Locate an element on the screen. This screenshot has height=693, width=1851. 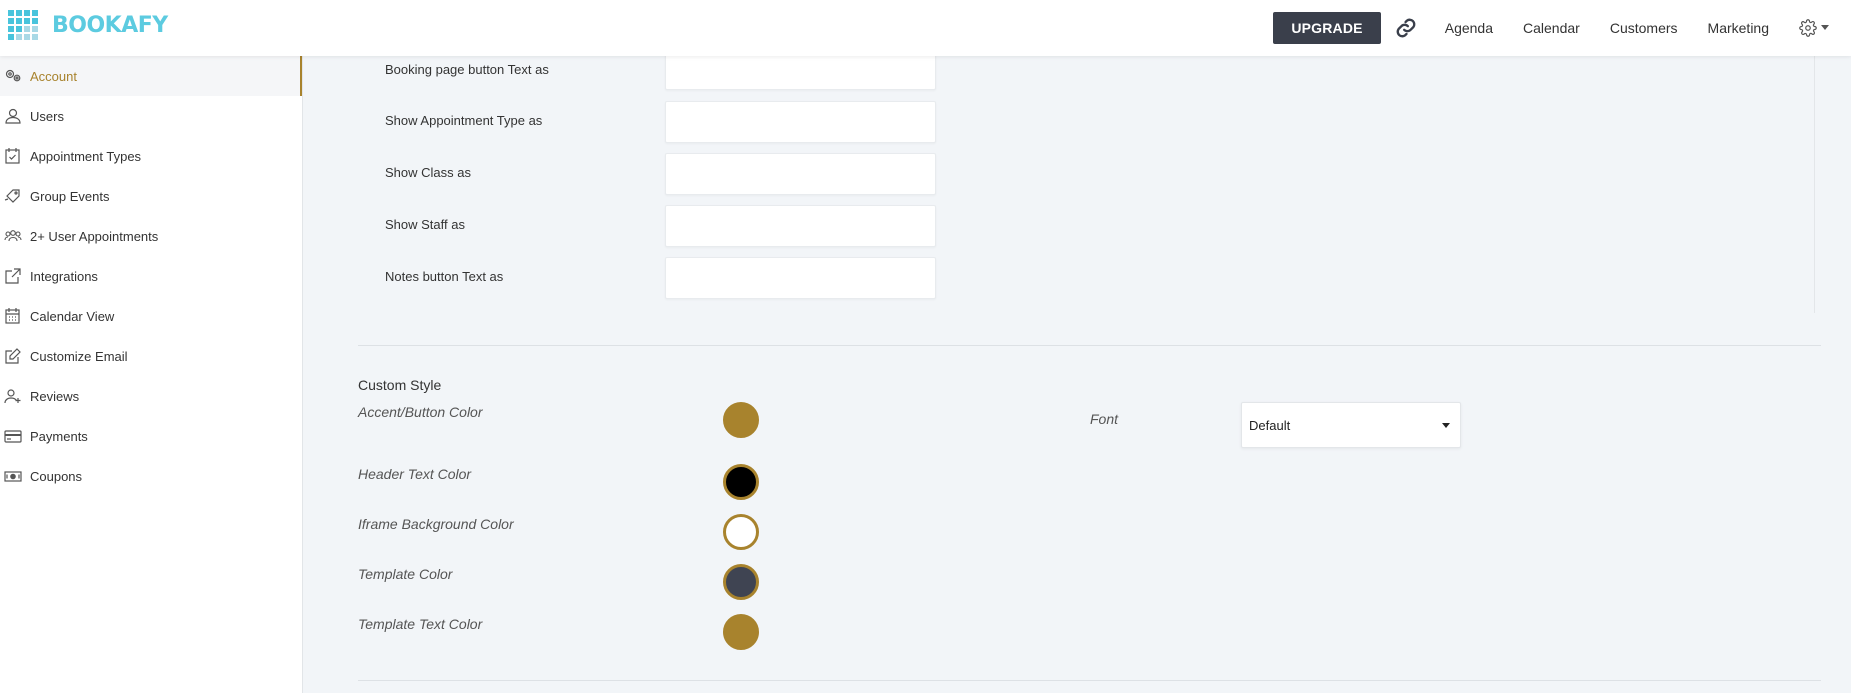
color-label: Template Color is located at coordinates (405, 574).